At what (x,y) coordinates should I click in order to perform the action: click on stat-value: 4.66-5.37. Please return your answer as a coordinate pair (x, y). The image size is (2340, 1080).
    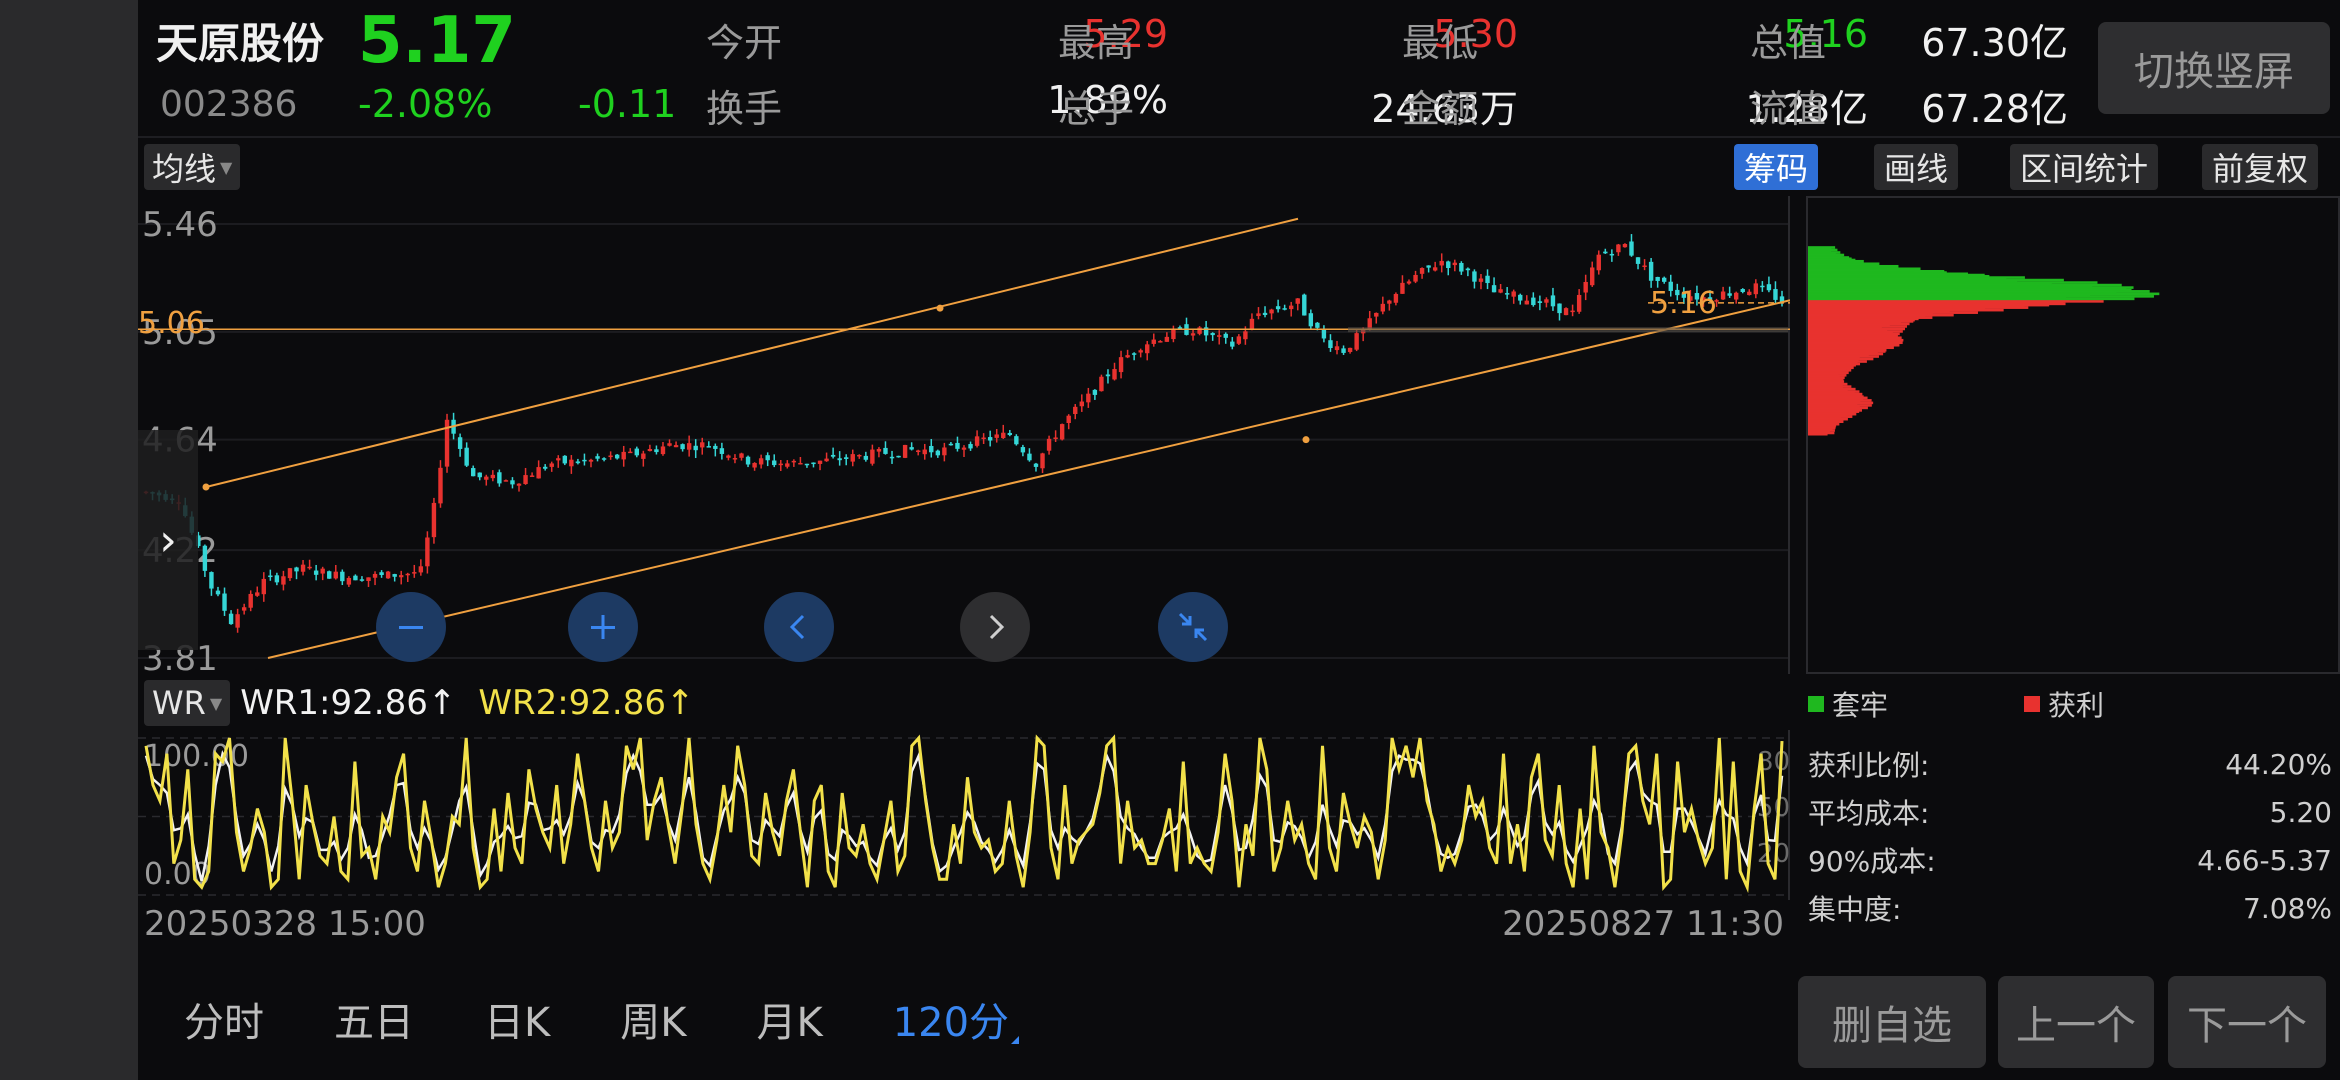
    Looking at the image, I should click on (2264, 860).